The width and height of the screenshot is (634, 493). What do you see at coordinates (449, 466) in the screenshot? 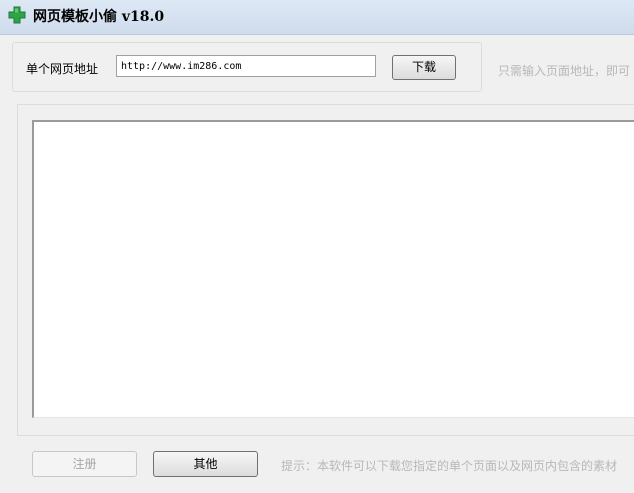
I see `footer-hint-text: 提示：本软件可以下载您指定的单个页面以及网页内包含的素材` at bounding box center [449, 466].